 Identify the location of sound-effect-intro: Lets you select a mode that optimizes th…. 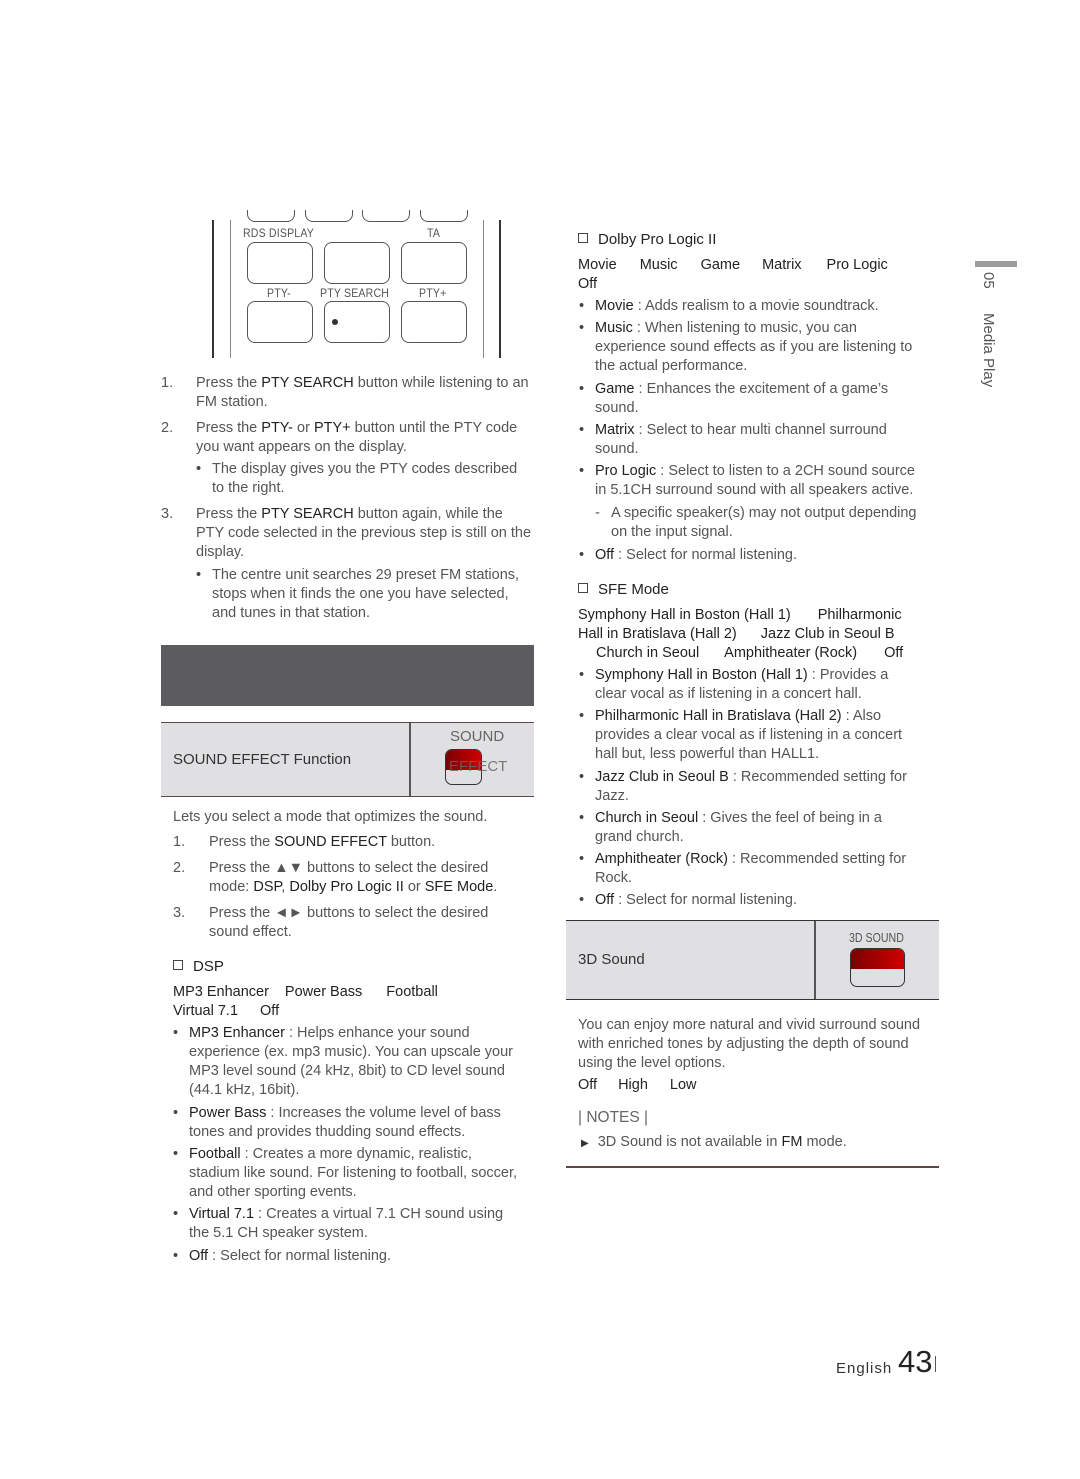
(330, 817).